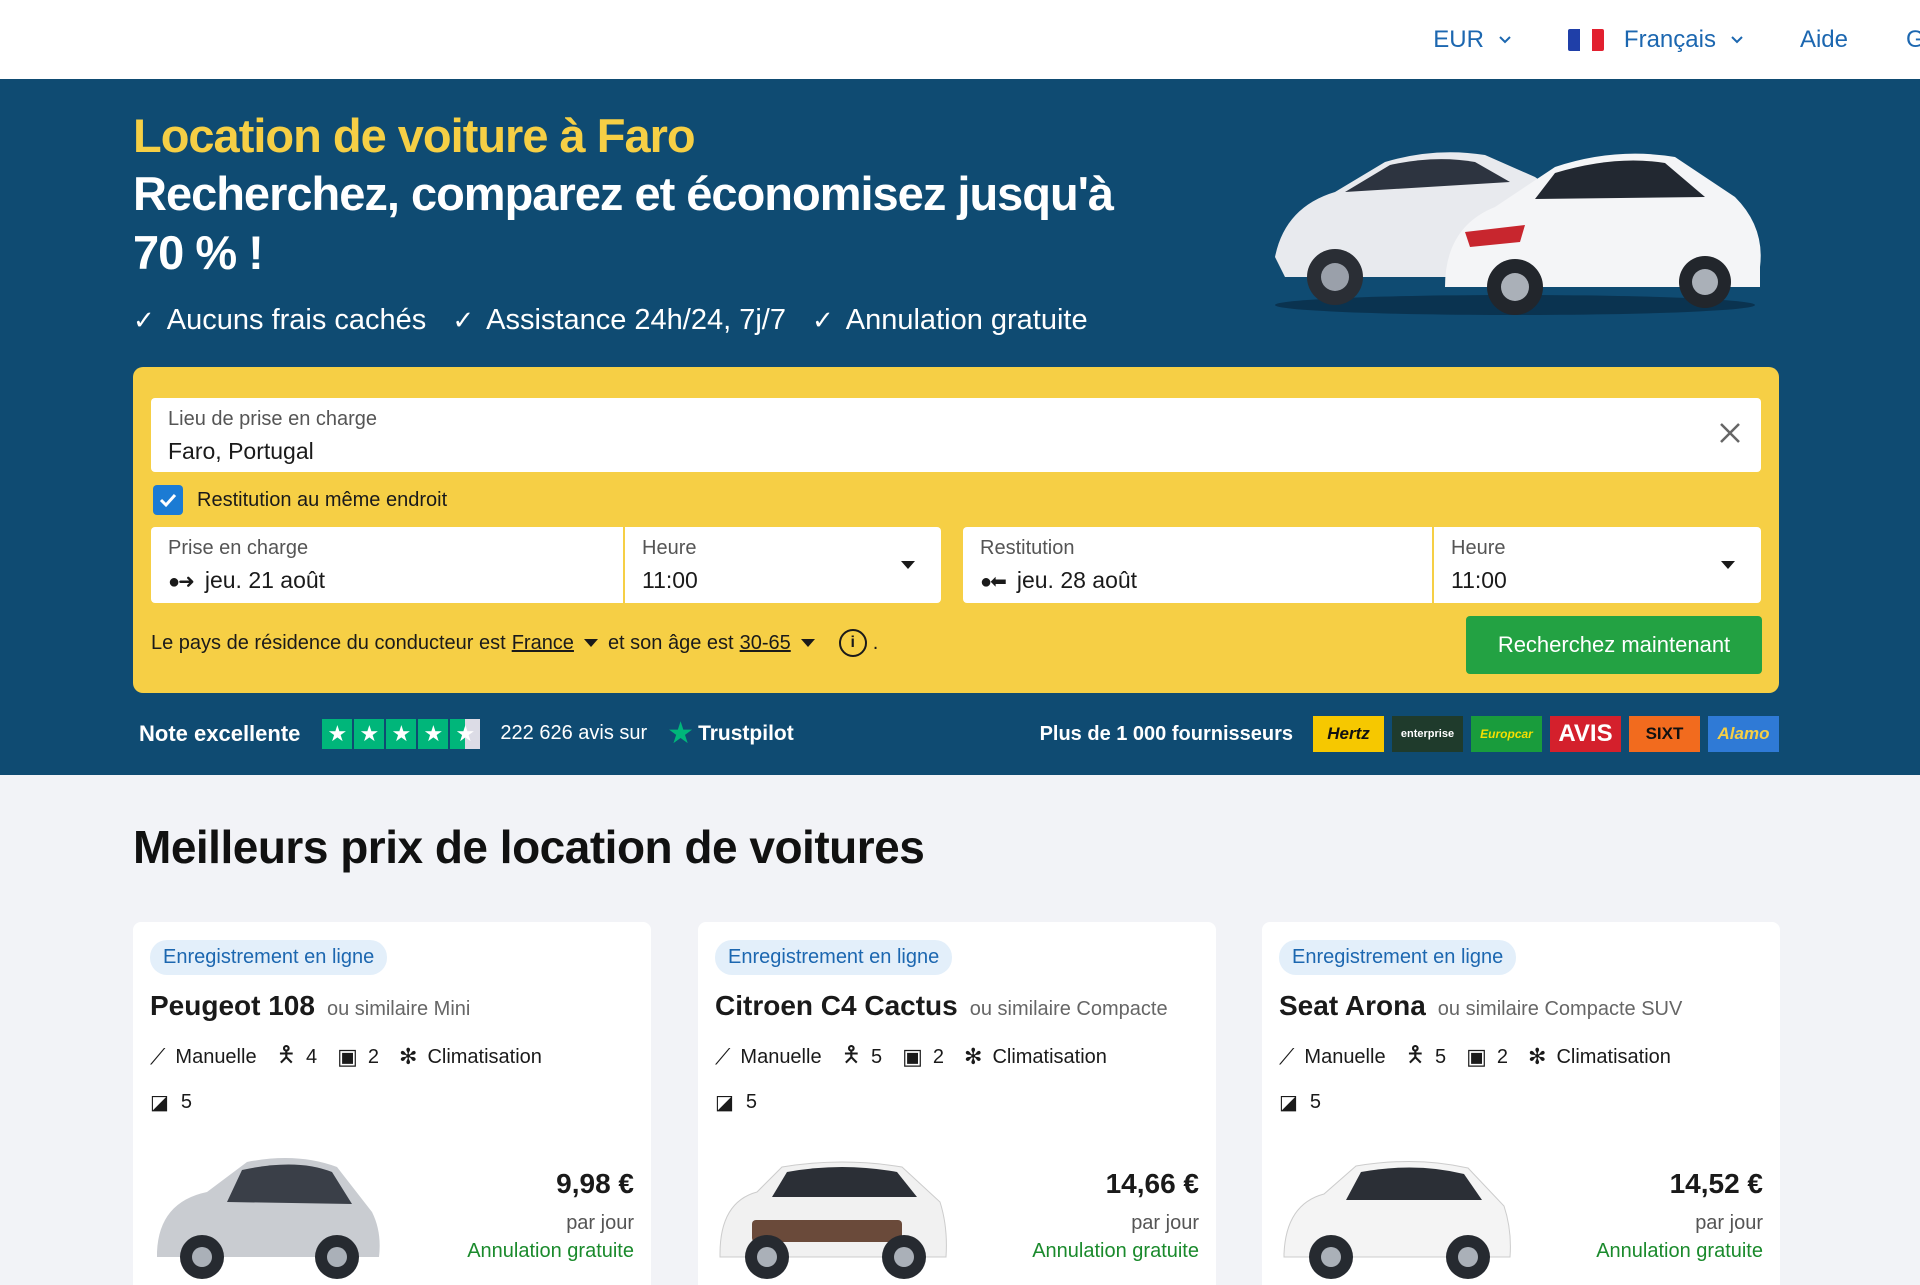 The height and width of the screenshot is (1285, 1920). I want to click on spec-value: 4, so click(311, 1056).